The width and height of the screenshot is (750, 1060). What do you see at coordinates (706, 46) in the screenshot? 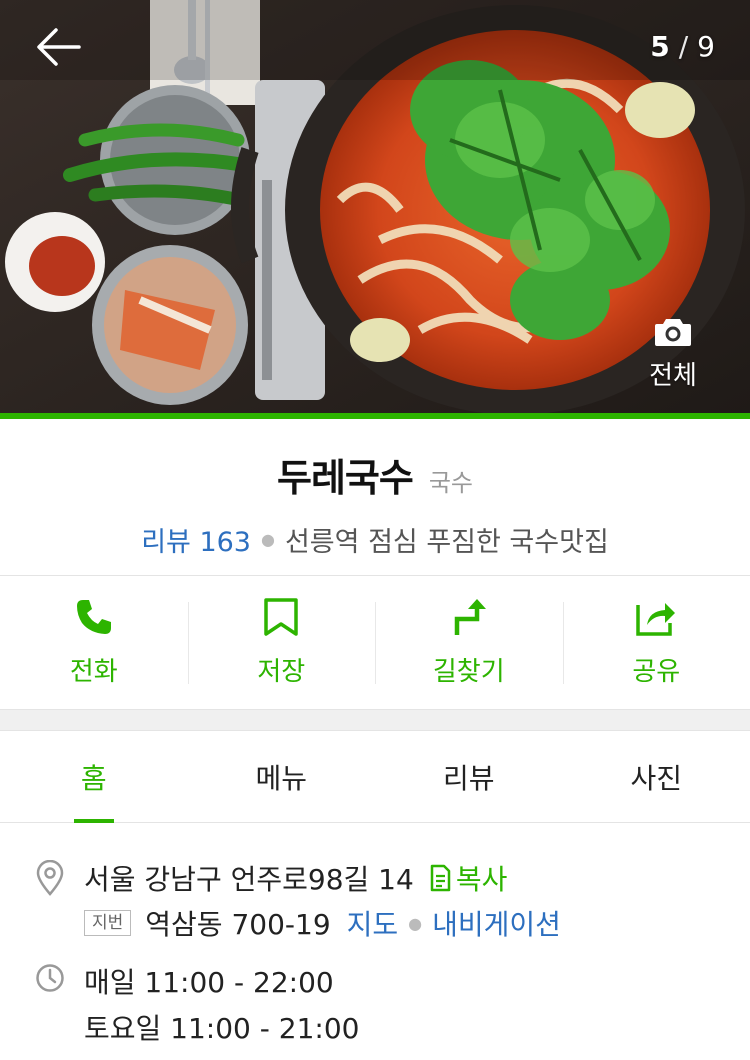
I see `photo-total: 9` at bounding box center [706, 46].